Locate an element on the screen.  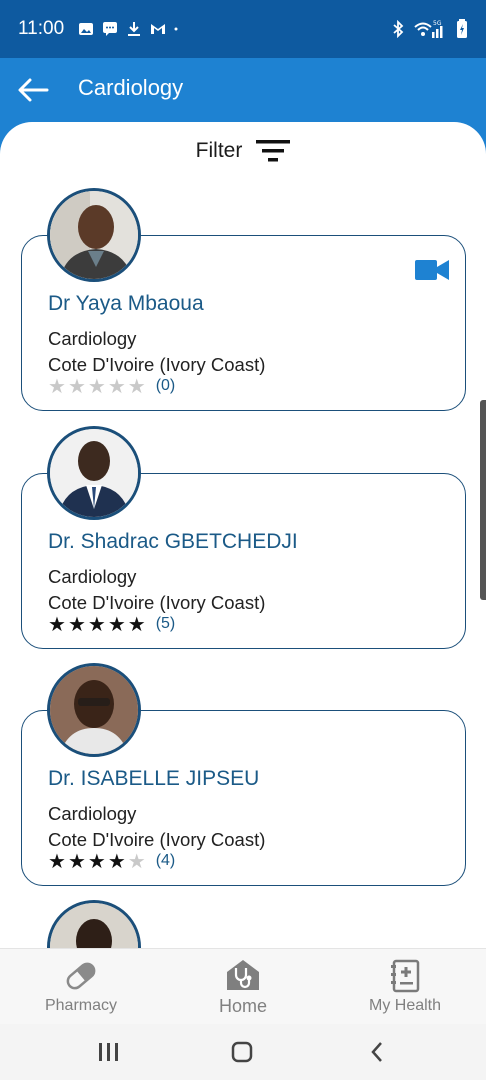
nav-pharmacy: Pharmacy is located at coordinates (81, 987).